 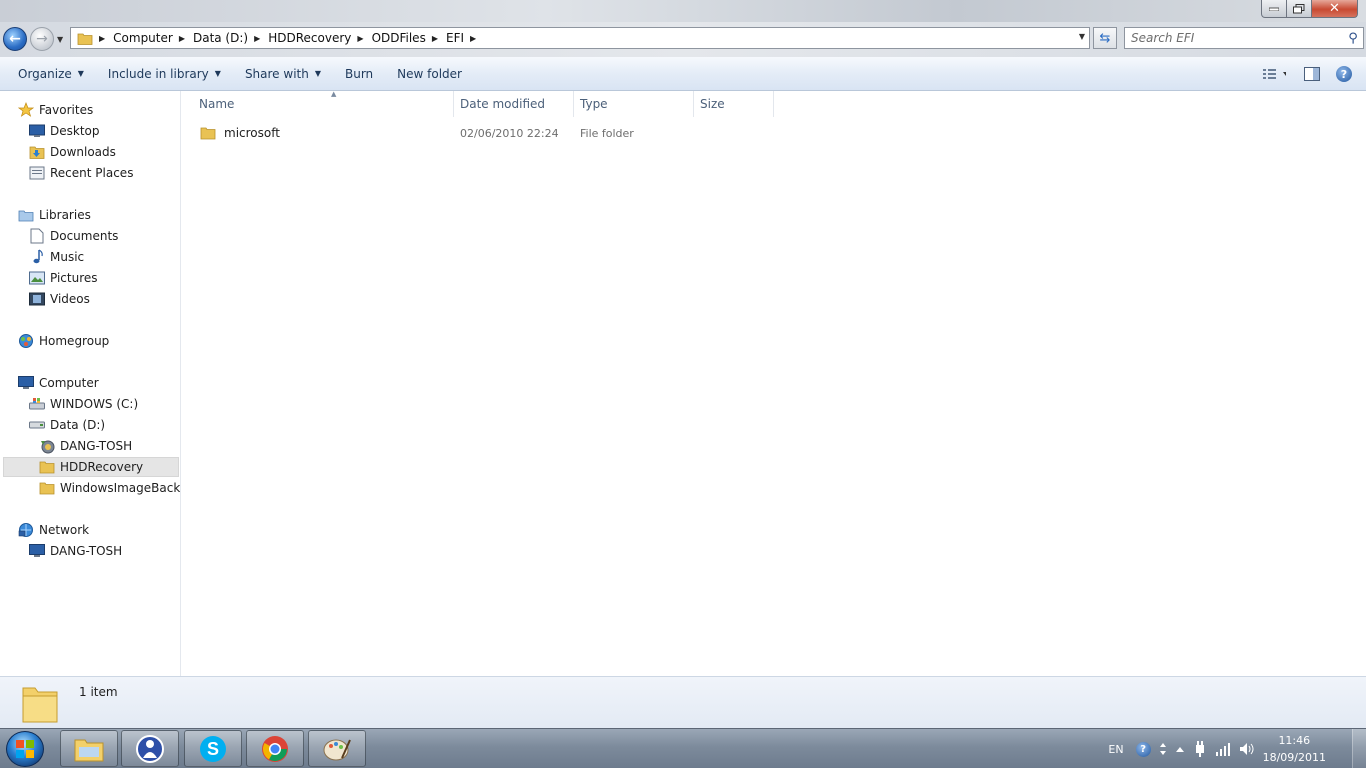 I want to click on nav-homegroup: Homegroup, so click(x=63, y=341).